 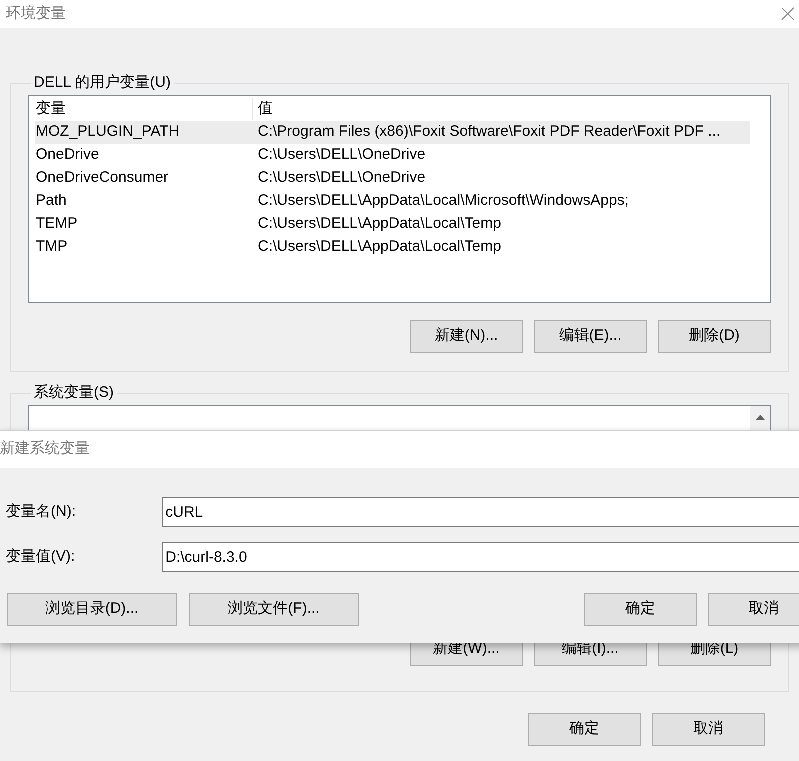 What do you see at coordinates (51, 200) in the screenshot?
I see `variable-name: Path` at bounding box center [51, 200].